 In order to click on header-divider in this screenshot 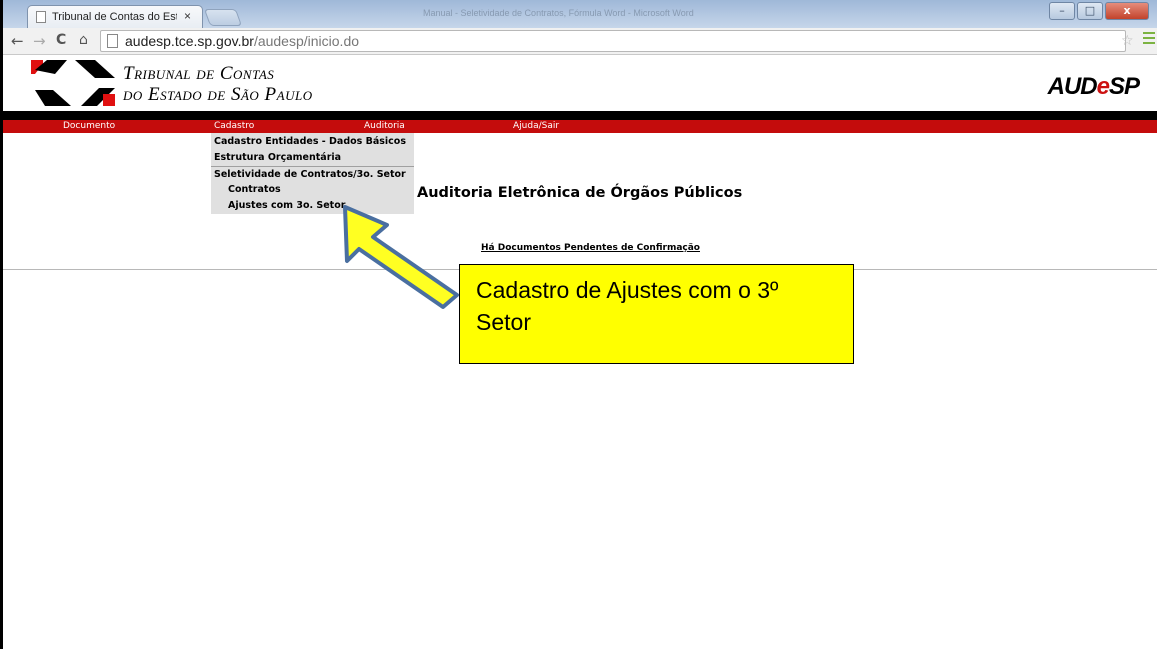, I will do `click(580, 115)`.